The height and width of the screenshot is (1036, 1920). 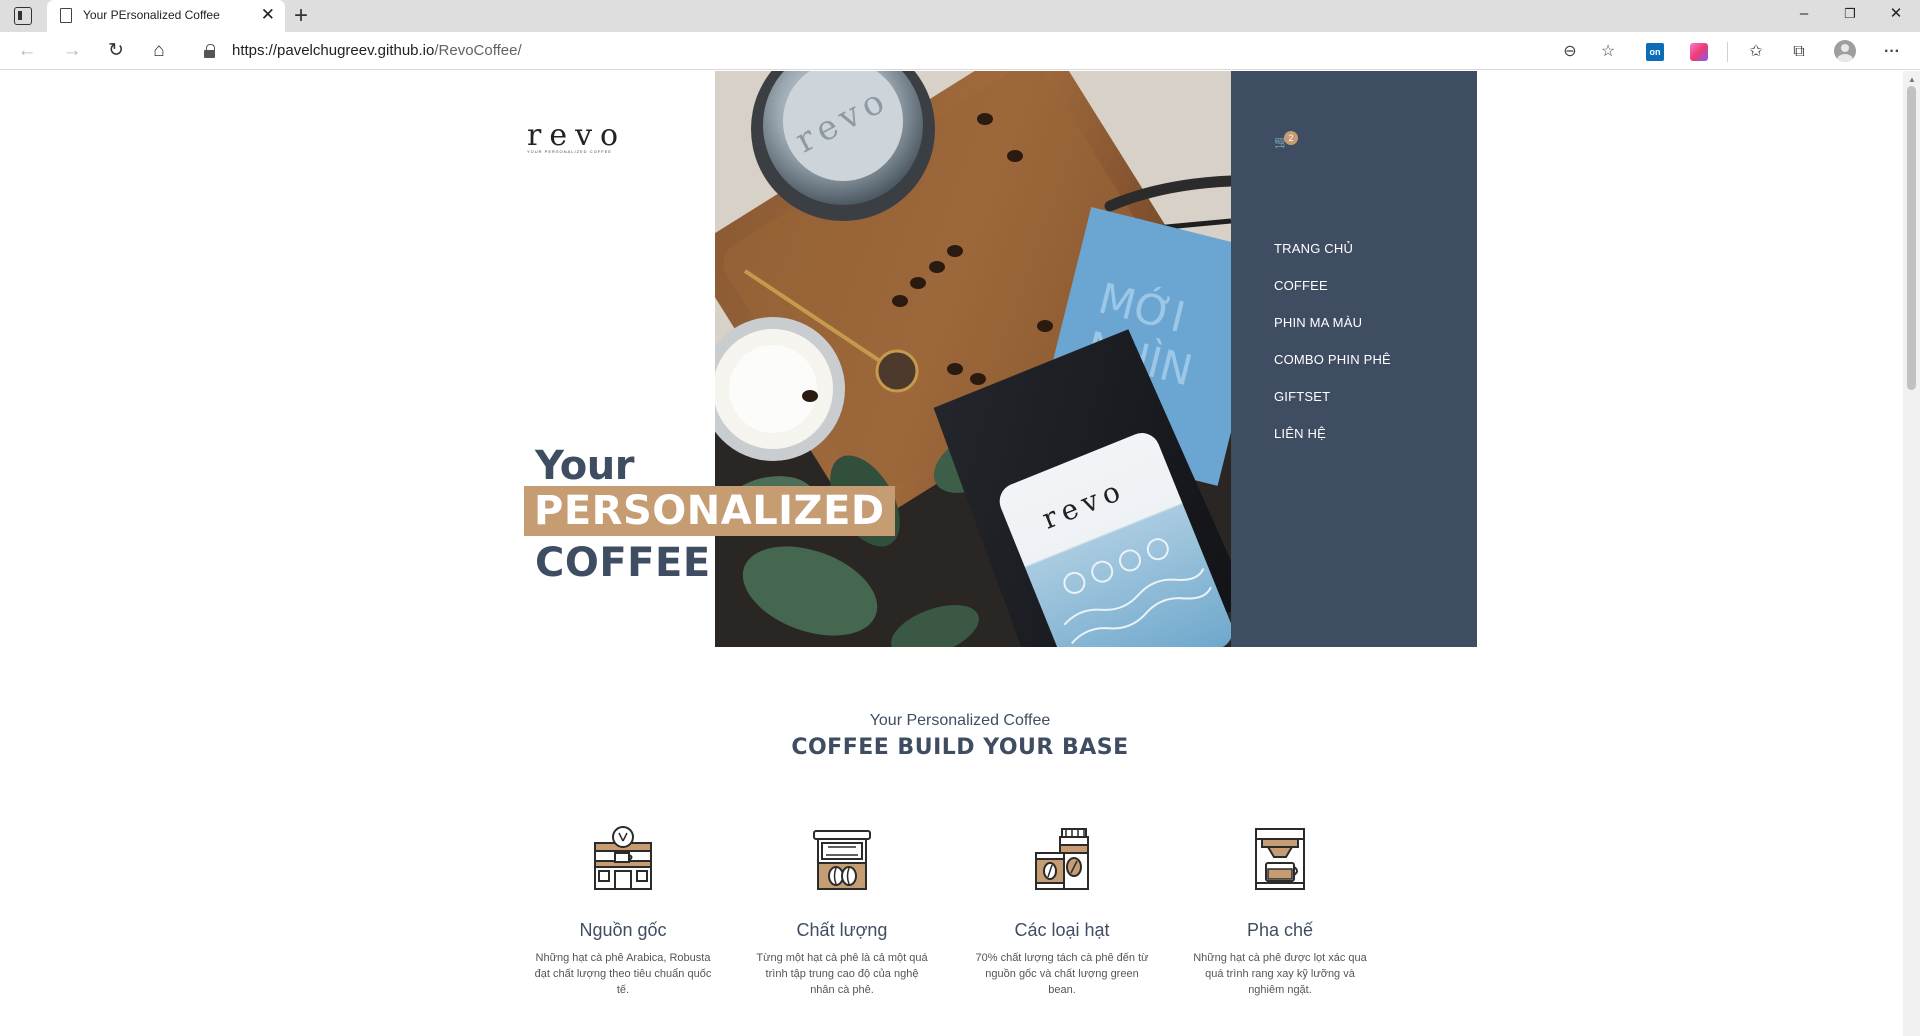 I want to click on logo-wordmark: revo, so click(x=577, y=135).